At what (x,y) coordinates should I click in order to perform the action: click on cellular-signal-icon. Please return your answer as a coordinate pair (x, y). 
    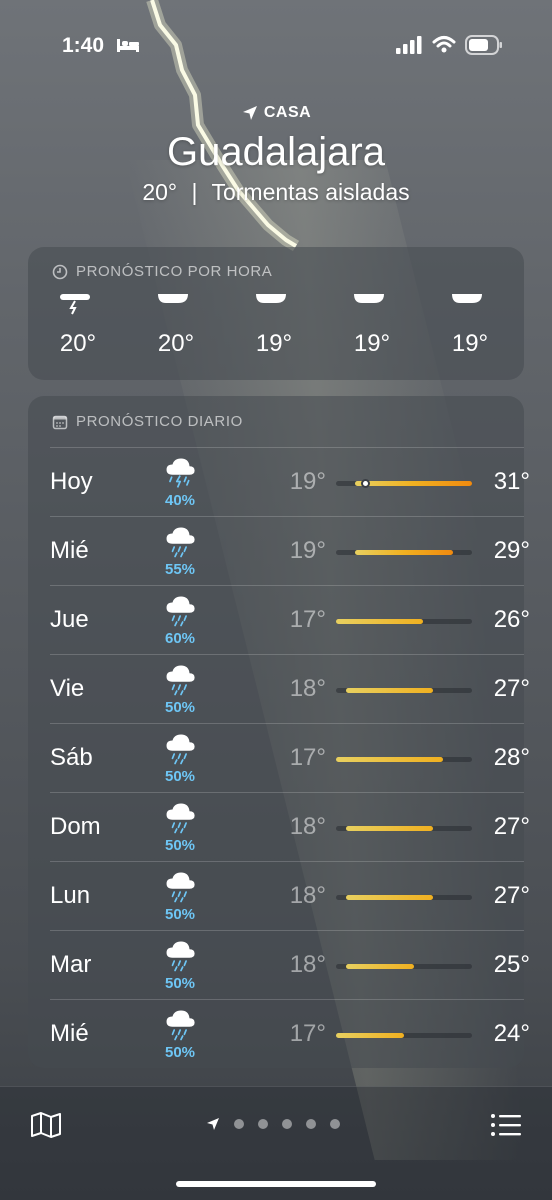
    Looking at the image, I should click on (409, 45).